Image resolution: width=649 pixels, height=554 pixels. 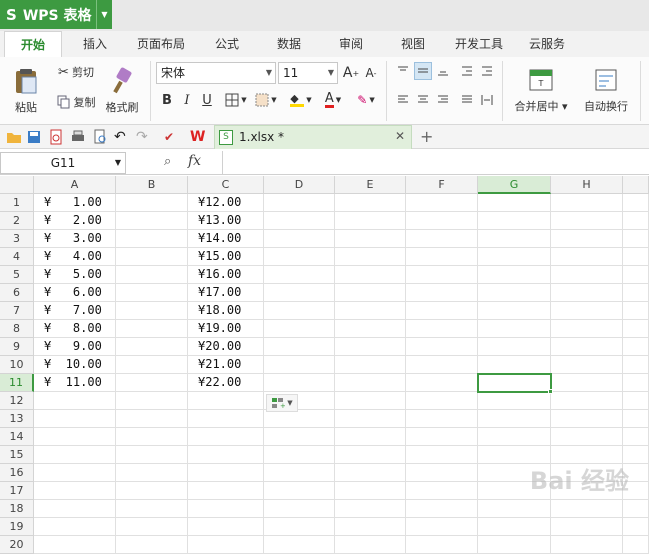 I want to click on column-header-e: E, so click(x=370, y=185).